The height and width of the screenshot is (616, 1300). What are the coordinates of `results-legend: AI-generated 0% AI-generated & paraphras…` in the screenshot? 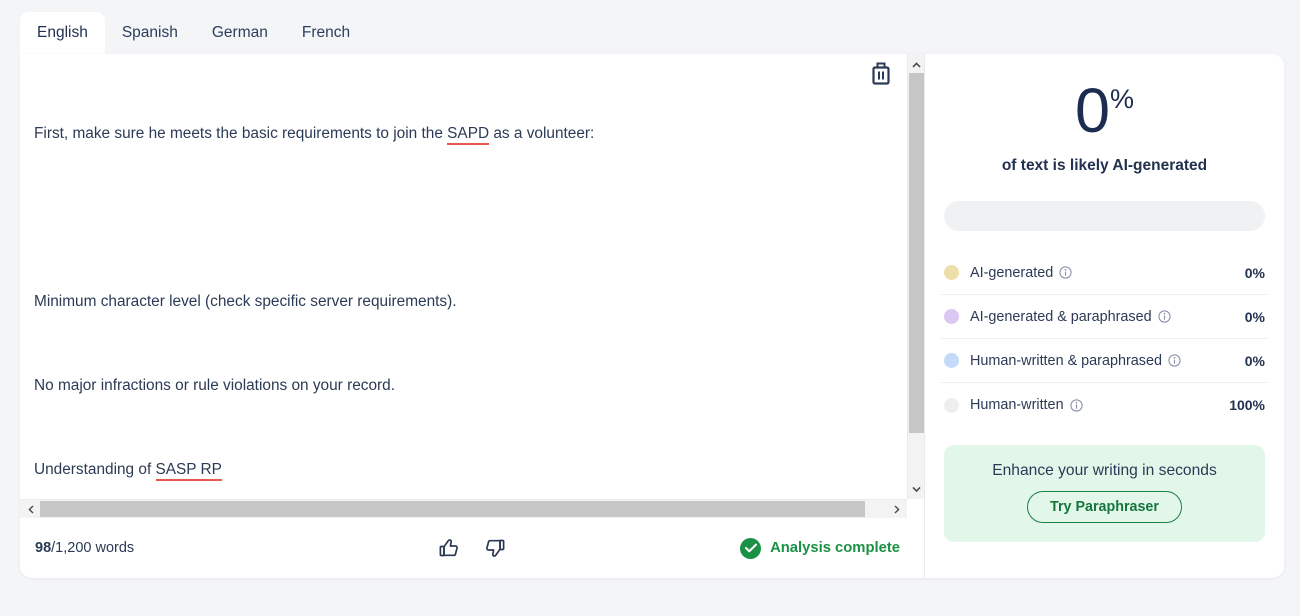 It's located at (1104, 339).